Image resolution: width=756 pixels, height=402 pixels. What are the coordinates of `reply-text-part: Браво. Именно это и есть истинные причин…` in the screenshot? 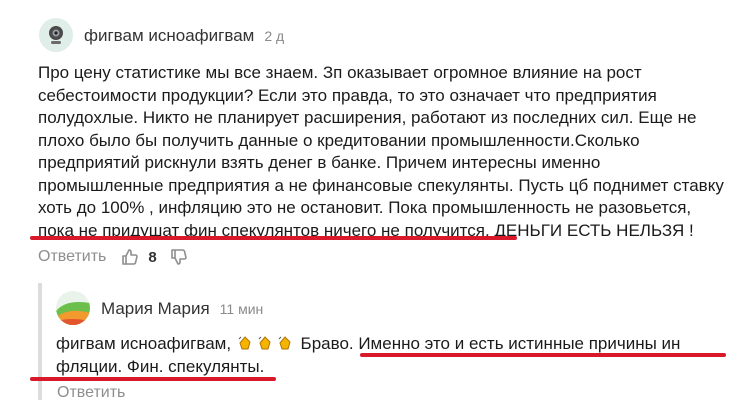 It's located at (488, 343).